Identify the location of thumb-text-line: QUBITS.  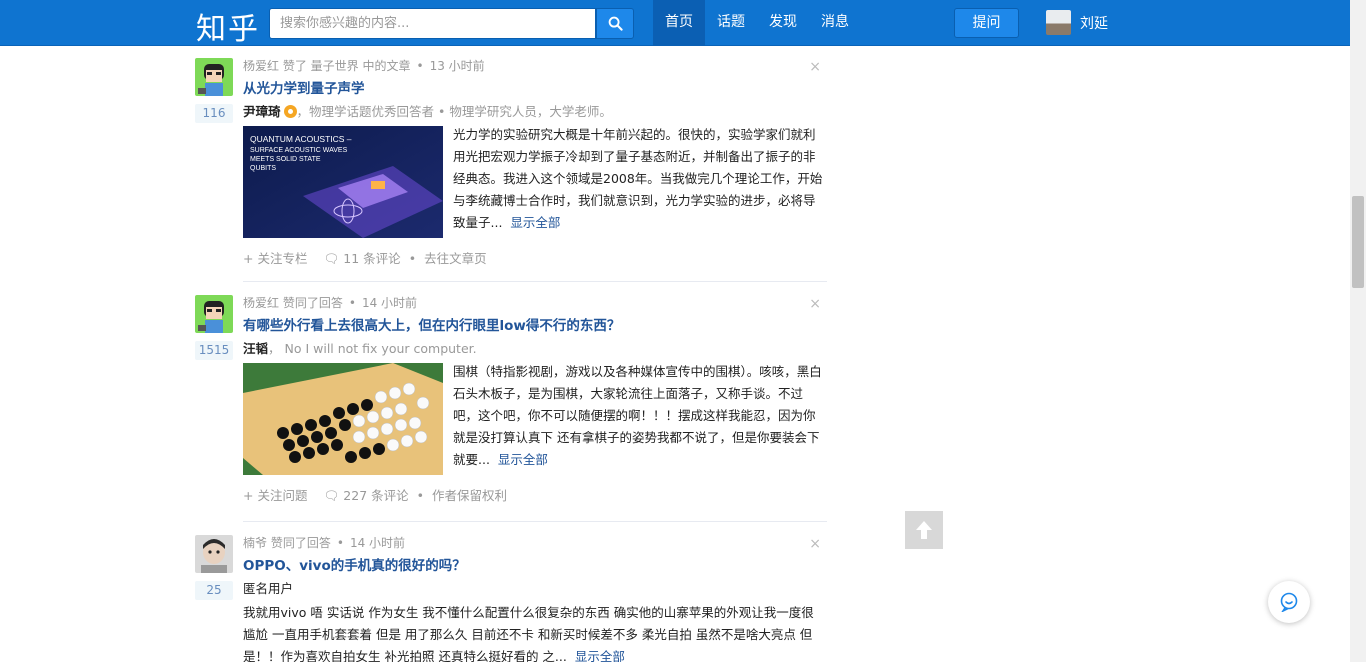
(263, 168).